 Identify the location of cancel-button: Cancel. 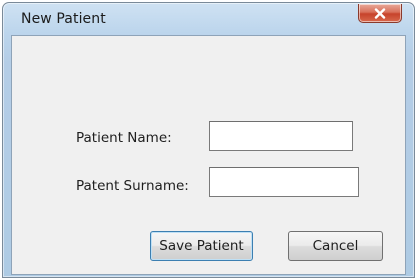
(335, 246).